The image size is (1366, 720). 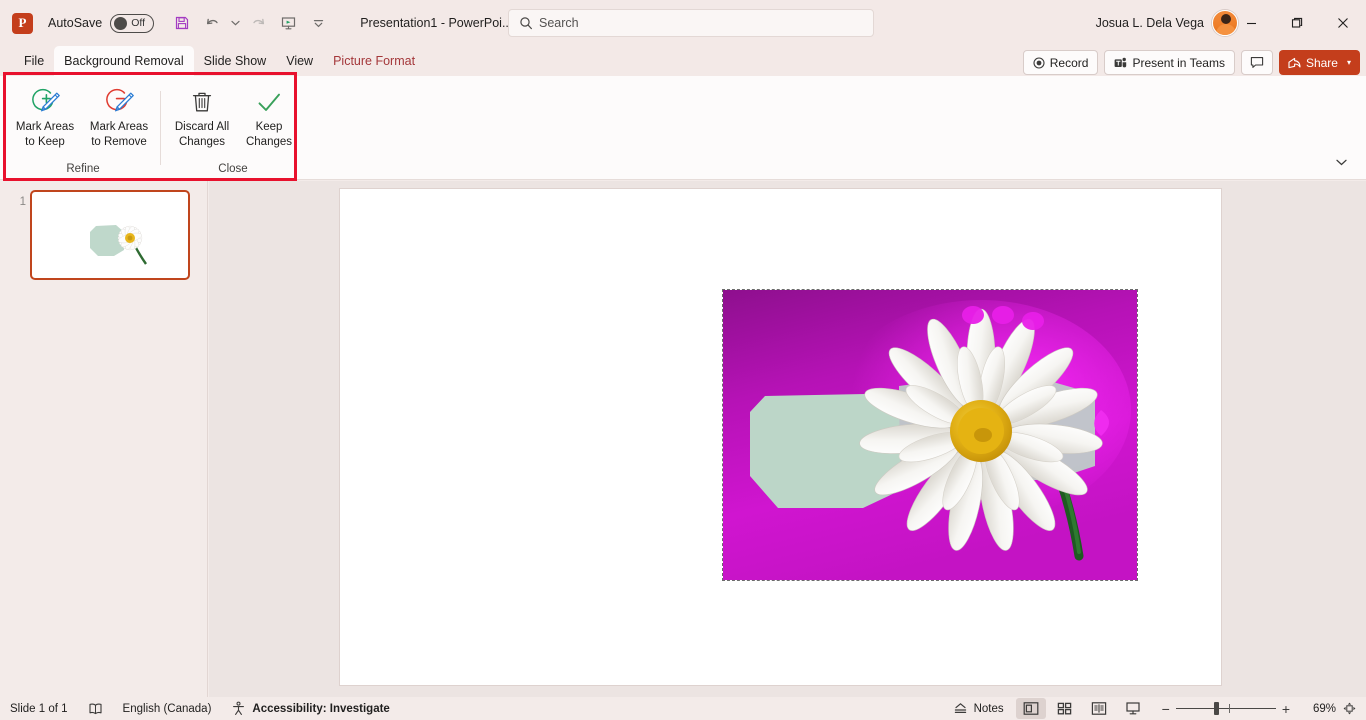 I want to click on discard-all-changes-label-line2: Changes, so click(x=202, y=141).